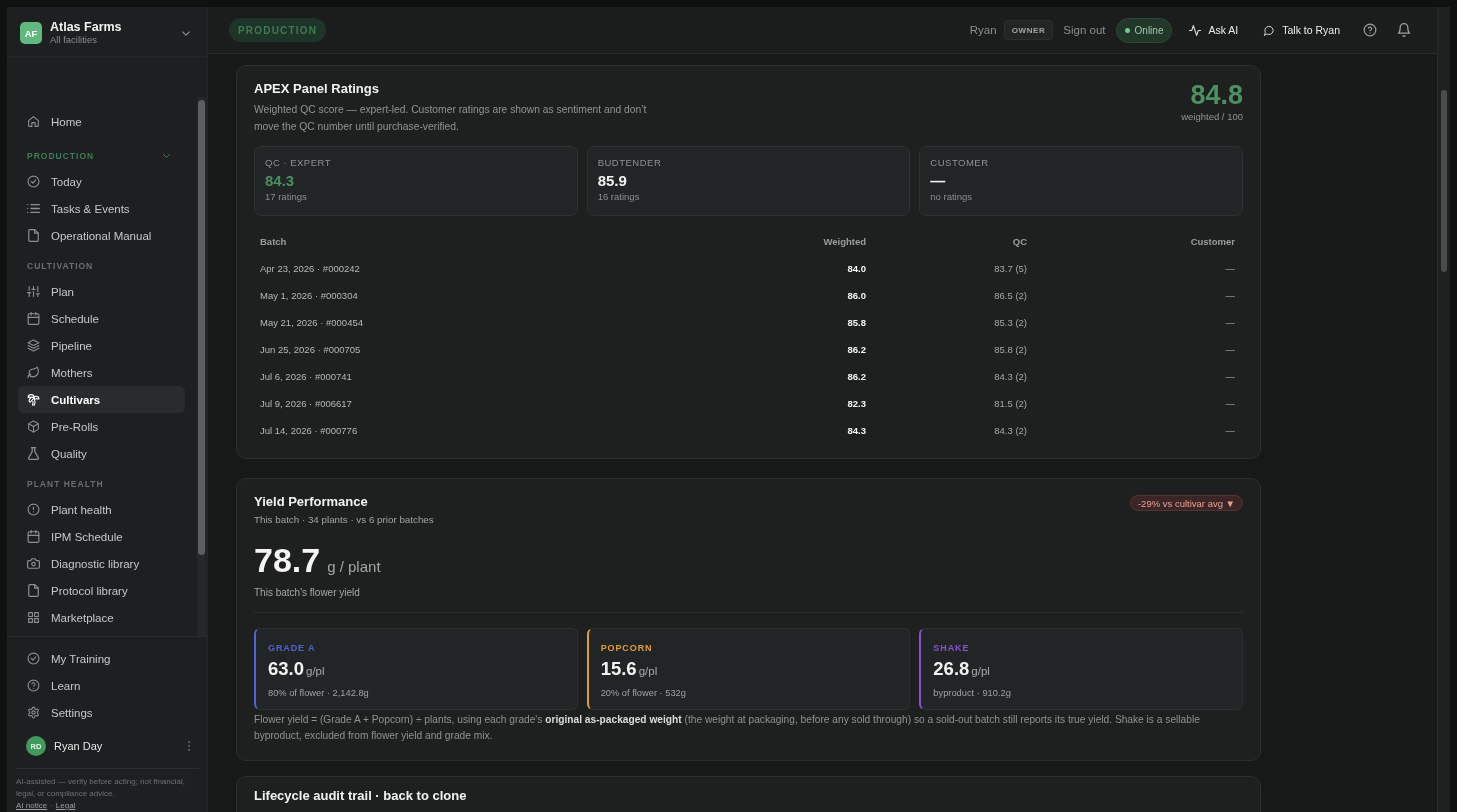  I want to click on table-cell: Jul 6, 2026 · #000741, so click(306, 376).